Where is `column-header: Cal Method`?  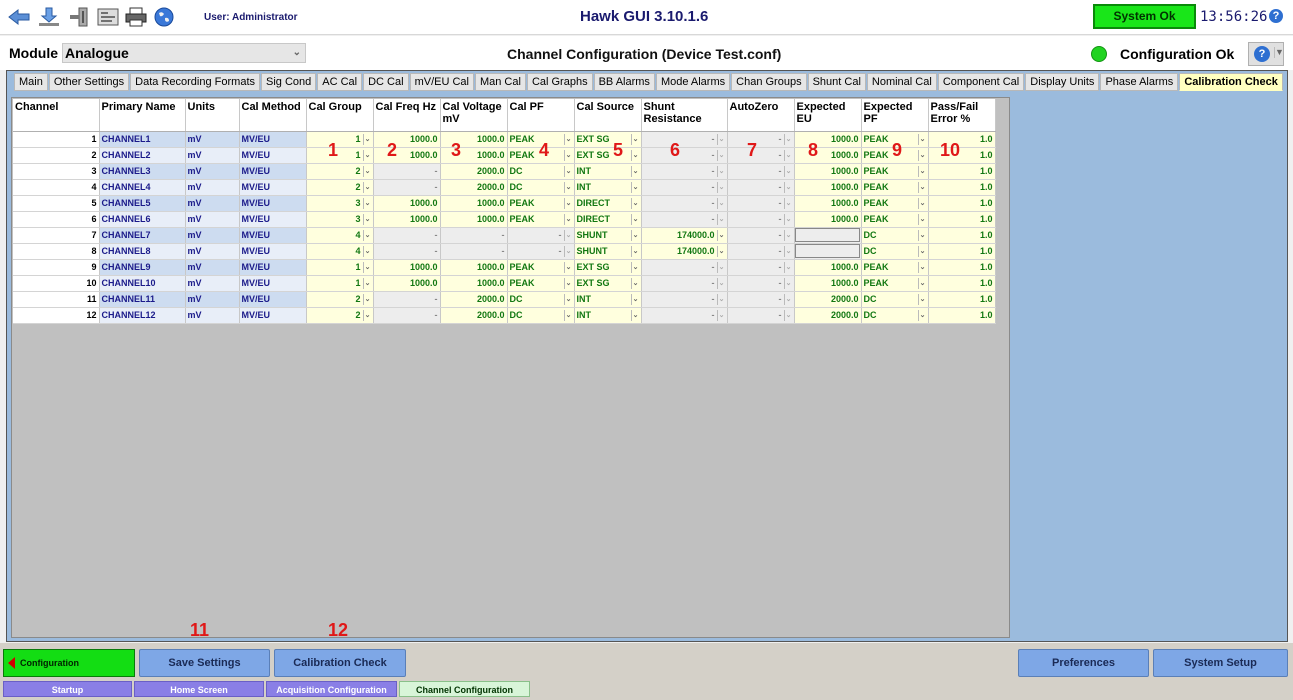 column-header: Cal Method is located at coordinates (273, 115).